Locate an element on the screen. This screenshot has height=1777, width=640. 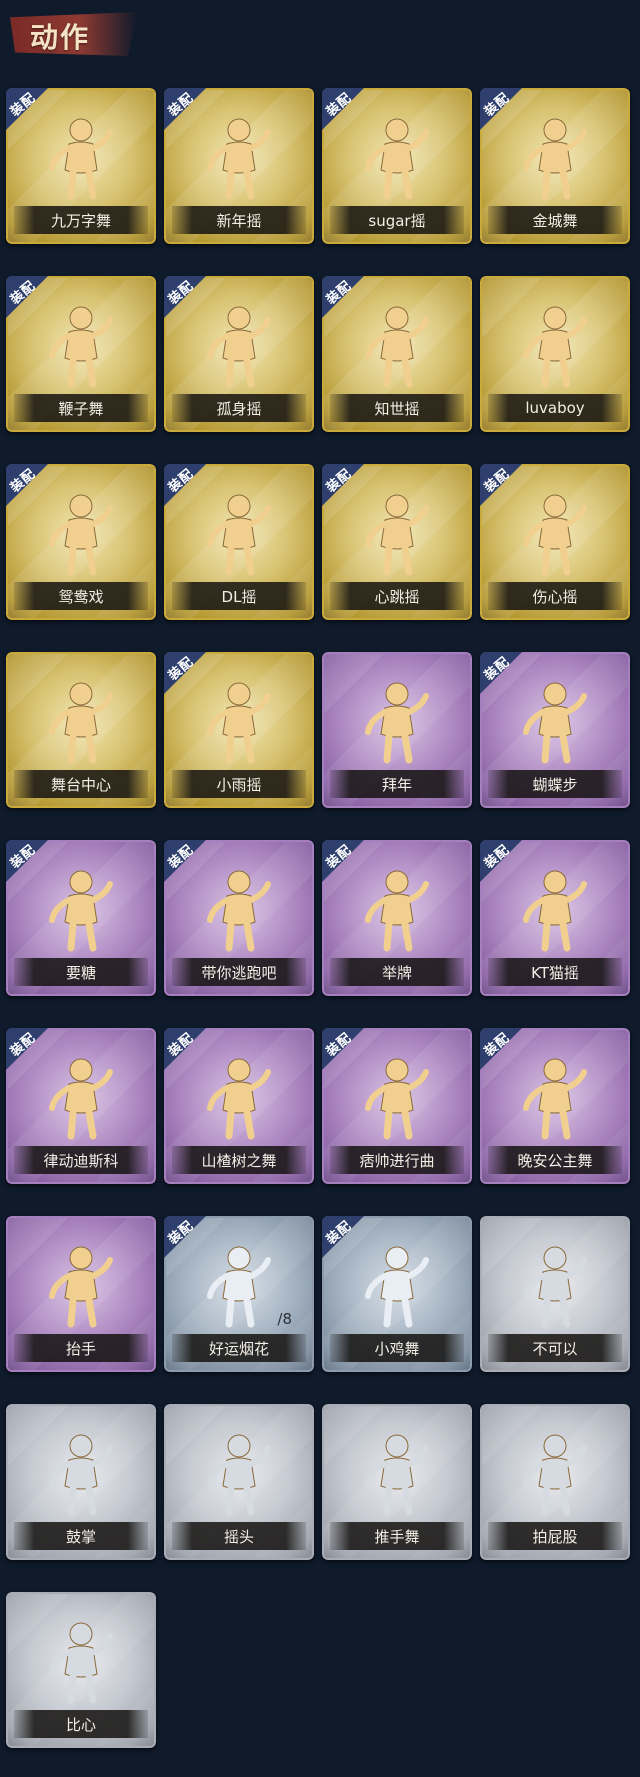
action-name: 山楂树之舞 is located at coordinates (239, 1160).